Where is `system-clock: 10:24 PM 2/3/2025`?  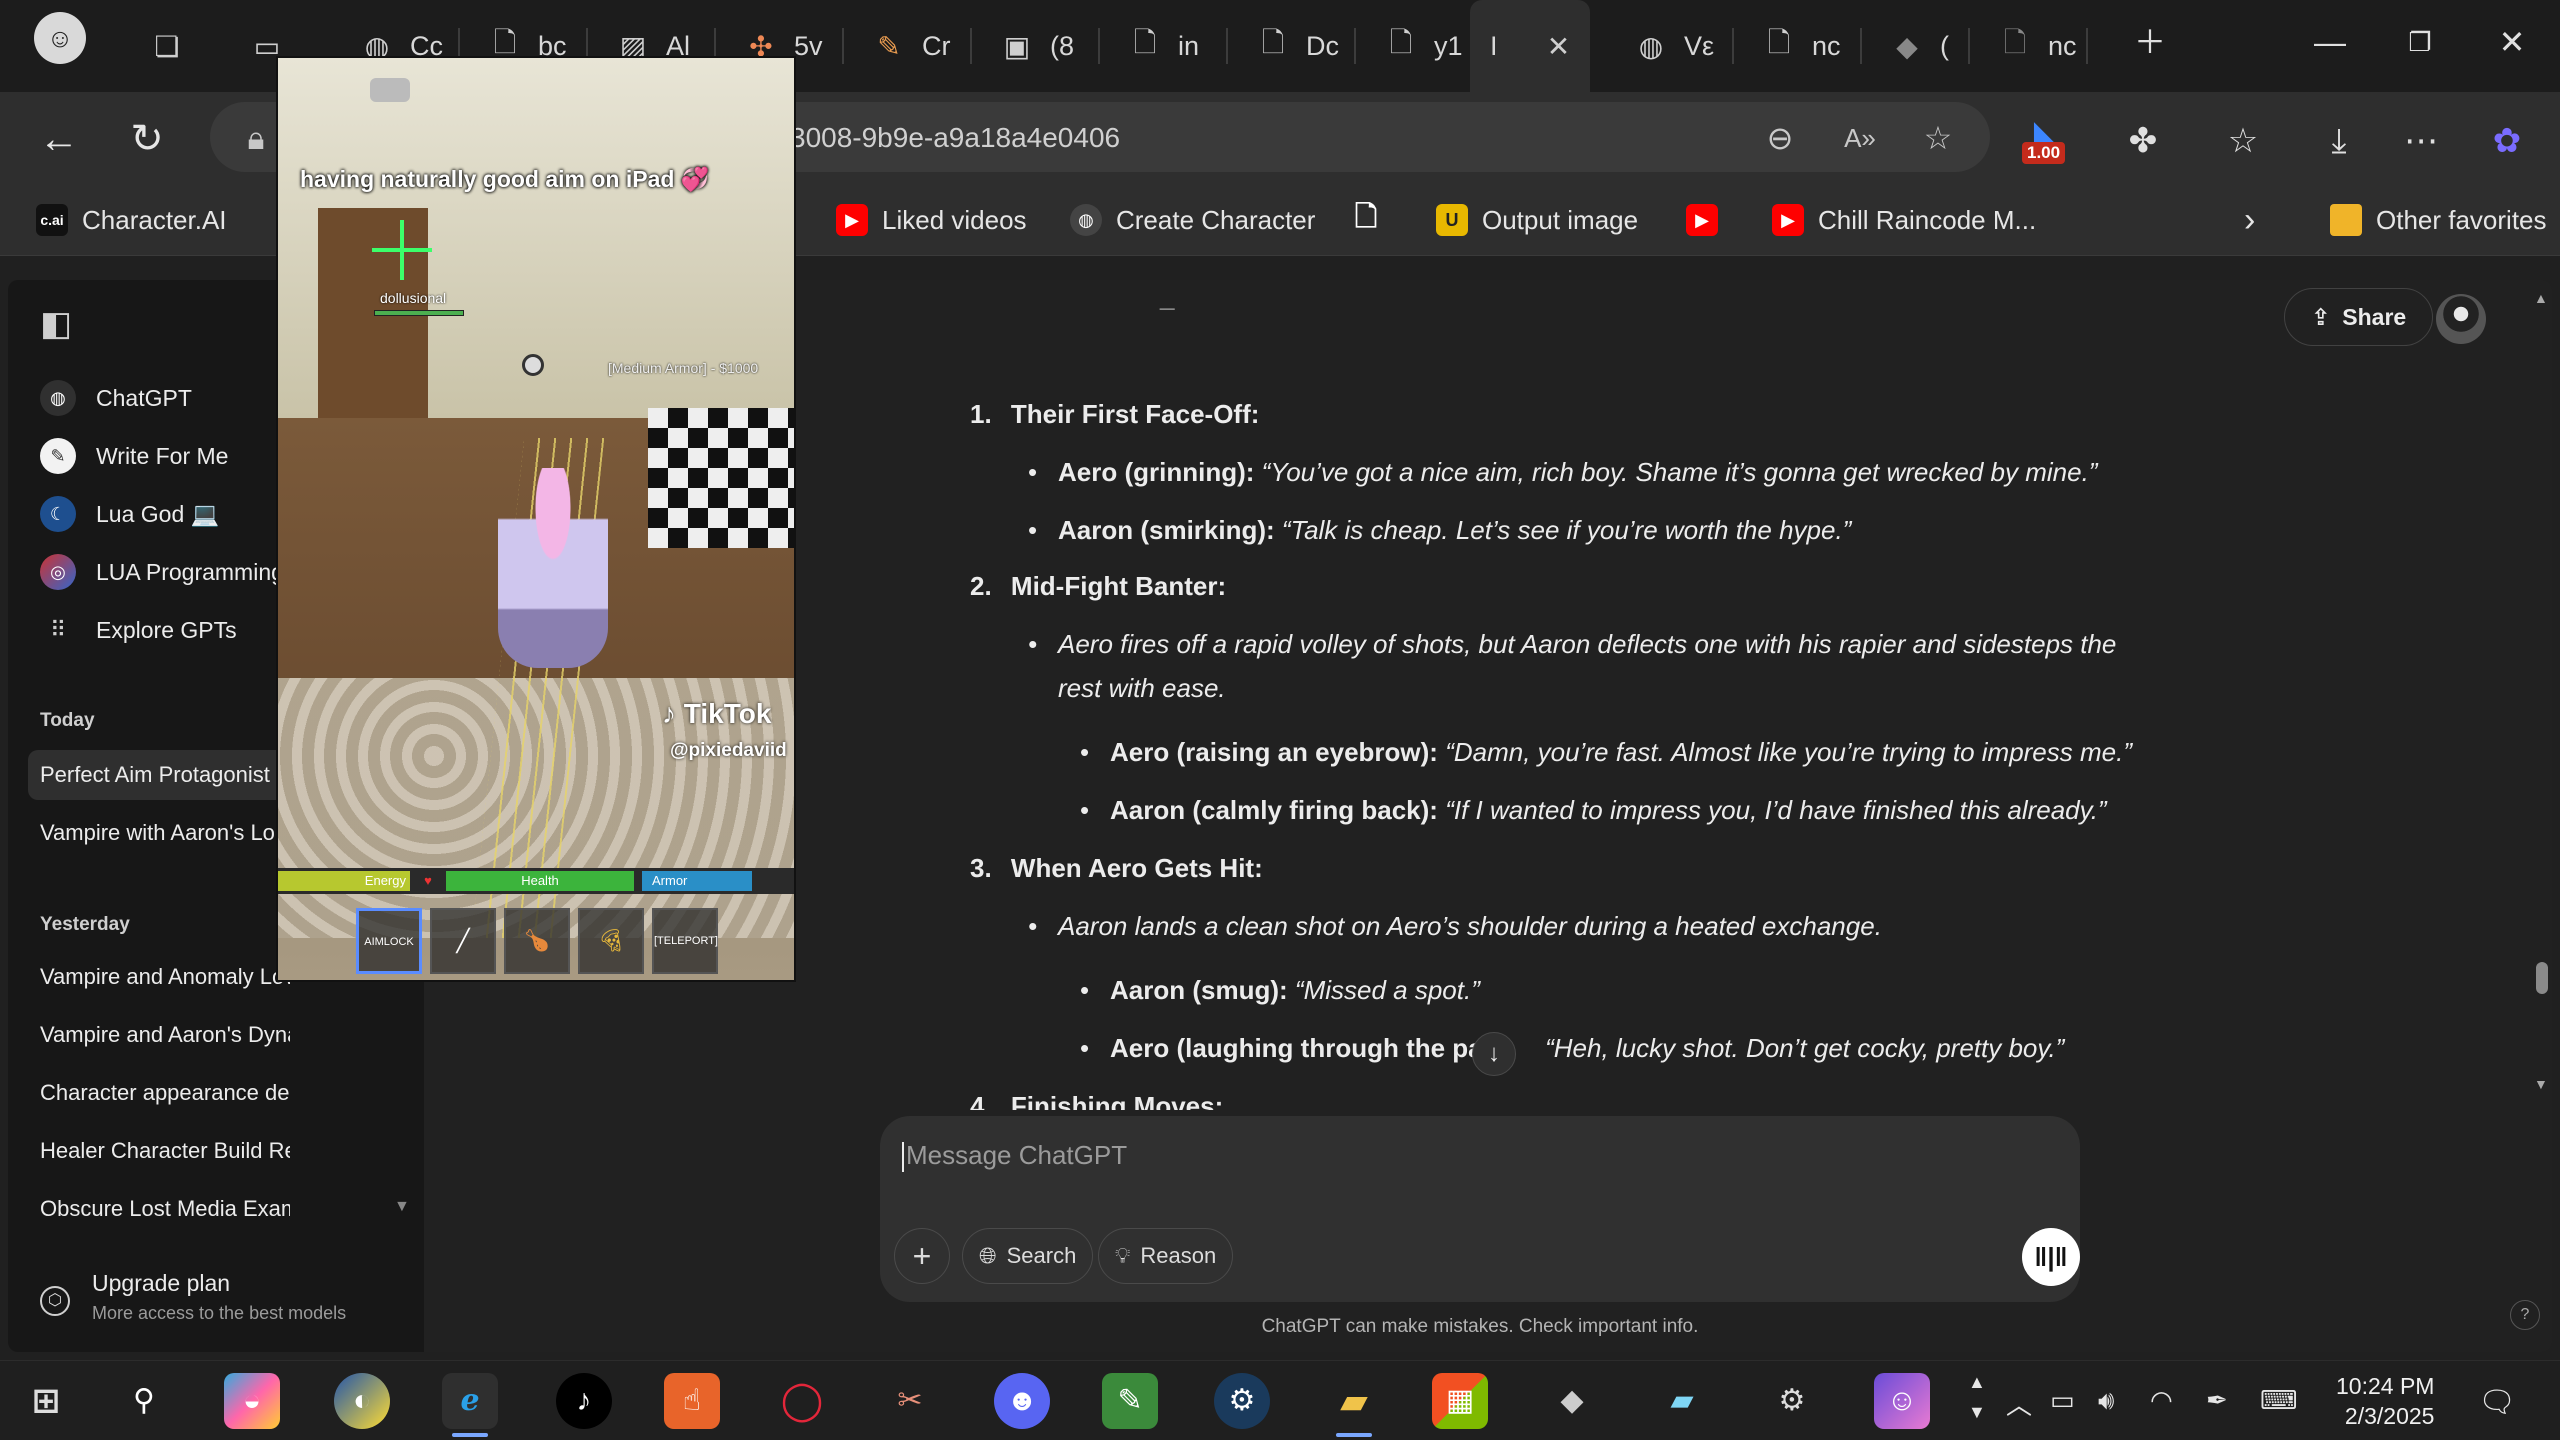 system-clock: 10:24 PM 2/3/2025 is located at coordinates (2385, 1401).